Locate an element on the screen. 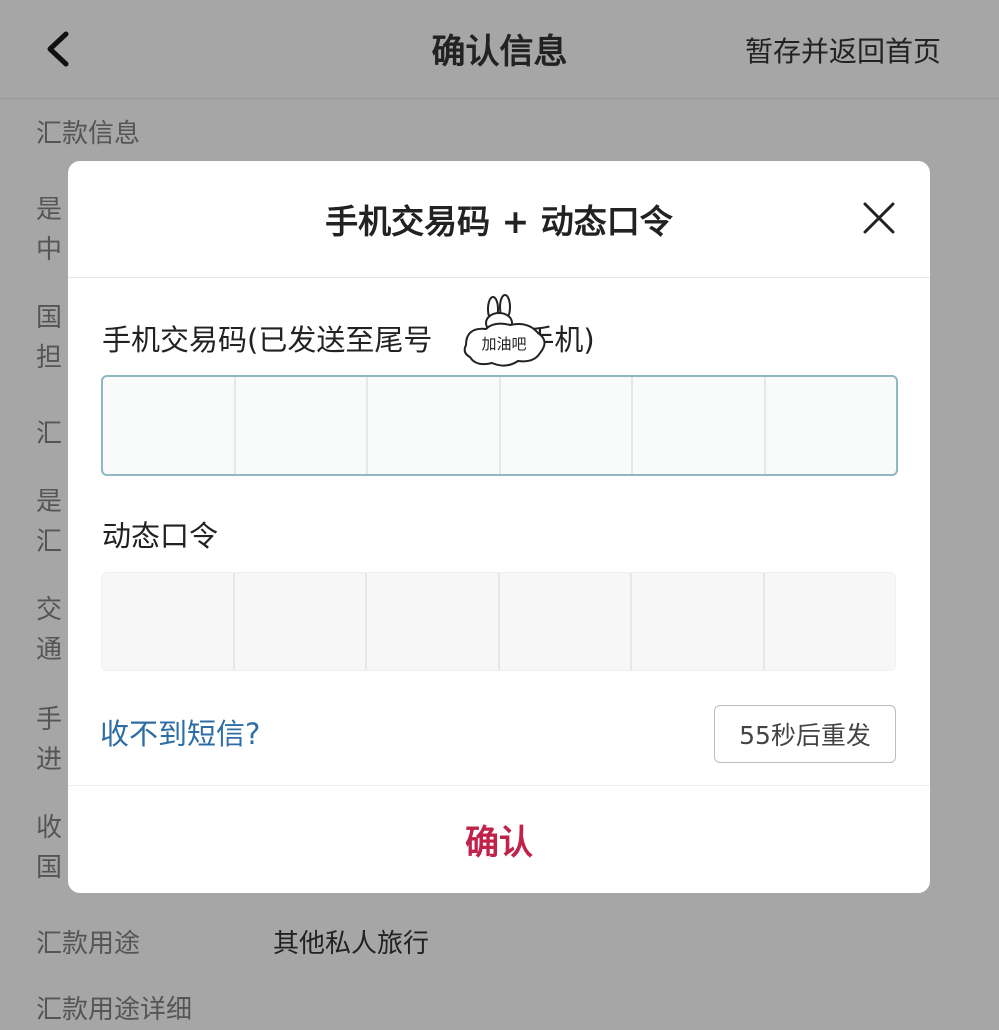 The height and width of the screenshot is (1030, 999). header-divider is located at coordinates (499, 98).